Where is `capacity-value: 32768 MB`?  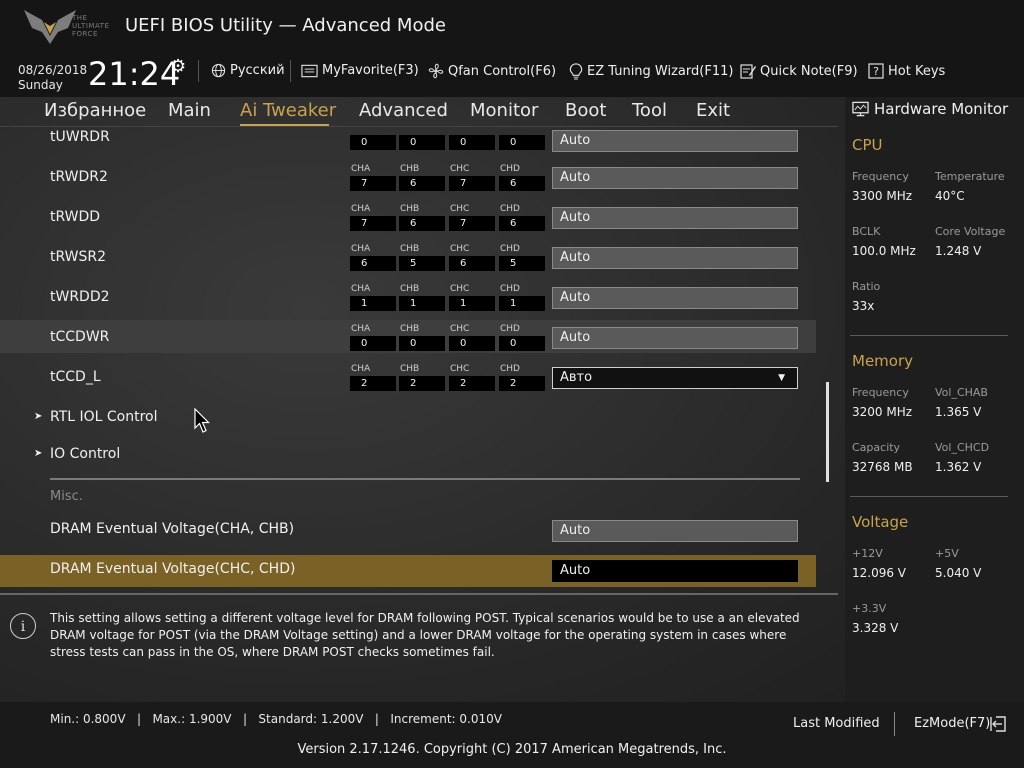 capacity-value: 32768 MB is located at coordinates (882, 467).